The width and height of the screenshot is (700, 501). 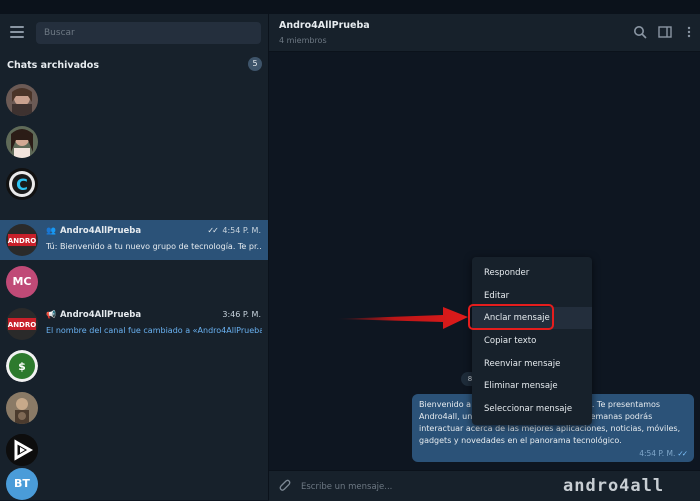 What do you see at coordinates (134, 366) in the screenshot?
I see `chat-list-item: $` at bounding box center [134, 366].